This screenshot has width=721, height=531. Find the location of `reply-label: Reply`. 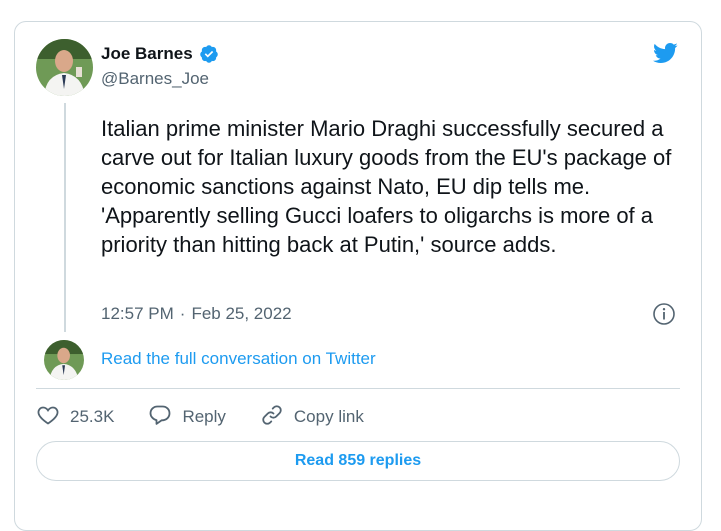

reply-label: Reply is located at coordinates (204, 416).